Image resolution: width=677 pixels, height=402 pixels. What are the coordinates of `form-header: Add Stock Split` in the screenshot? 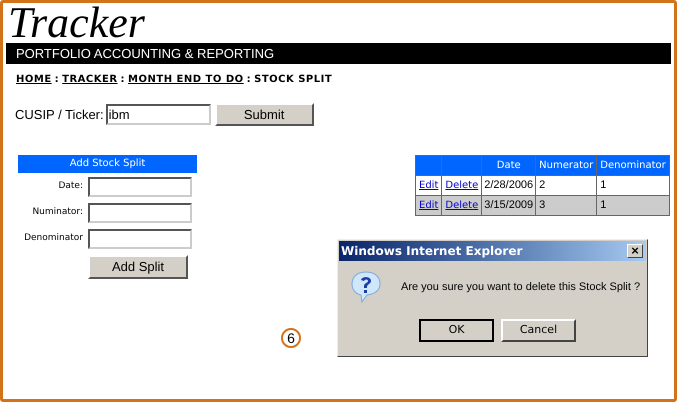 It's located at (107, 164).